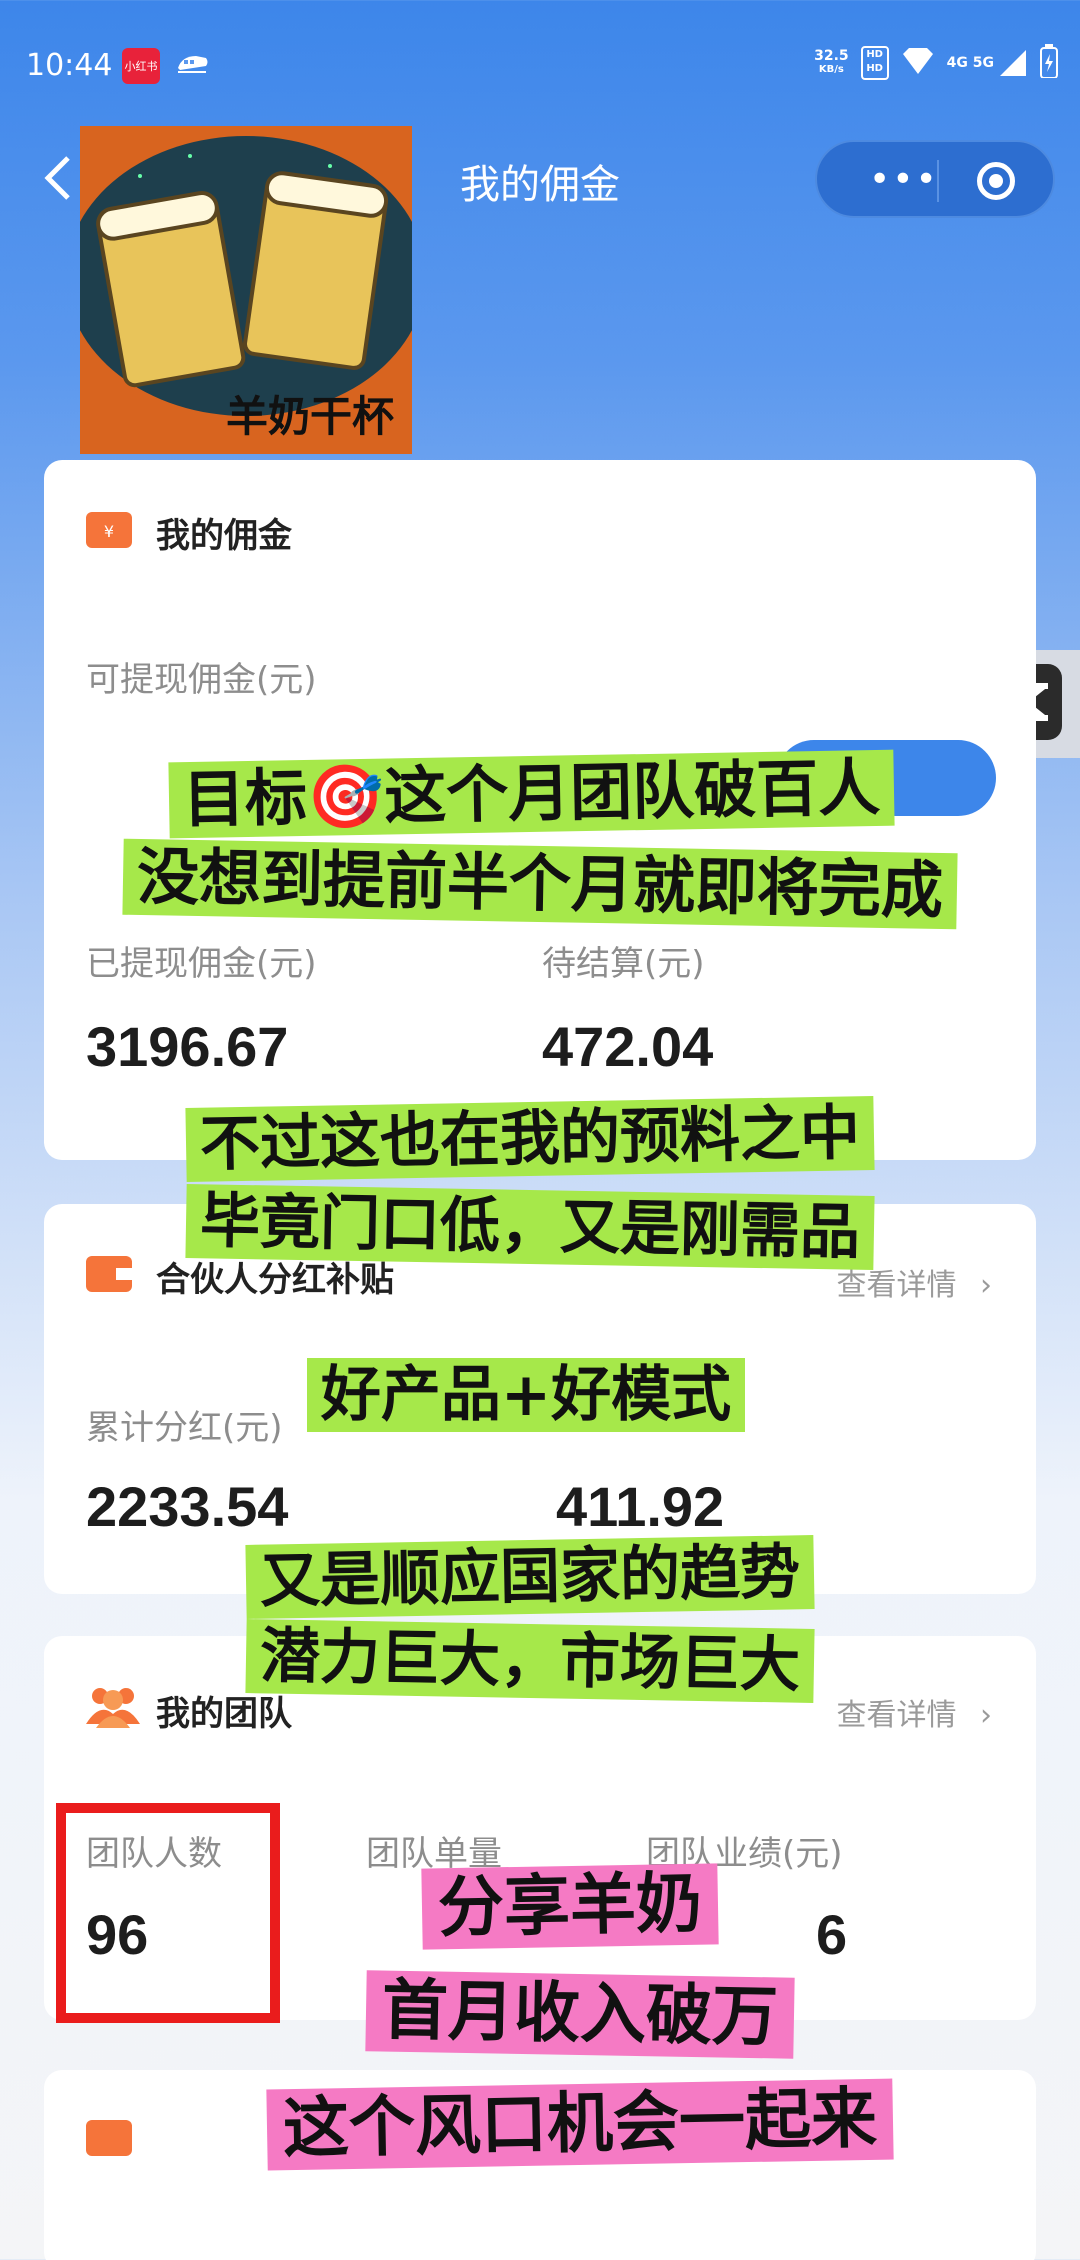 The image size is (1080, 2260). Describe the element at coordinates (530, 1661) in the screenshot. I see `overlay-caption-potential: 潜力巨大，市场巨大` at that location.